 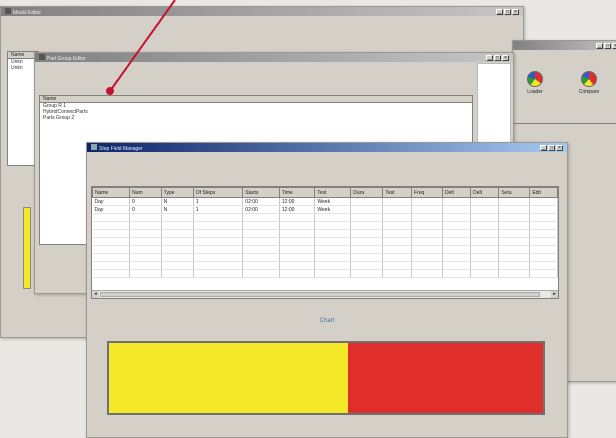 I want to click on column-header: Freq, so click(x=427, y=192).